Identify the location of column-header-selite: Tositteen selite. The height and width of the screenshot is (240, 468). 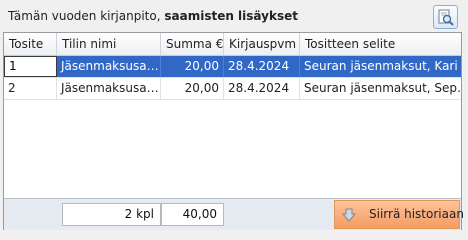
(380, 44).